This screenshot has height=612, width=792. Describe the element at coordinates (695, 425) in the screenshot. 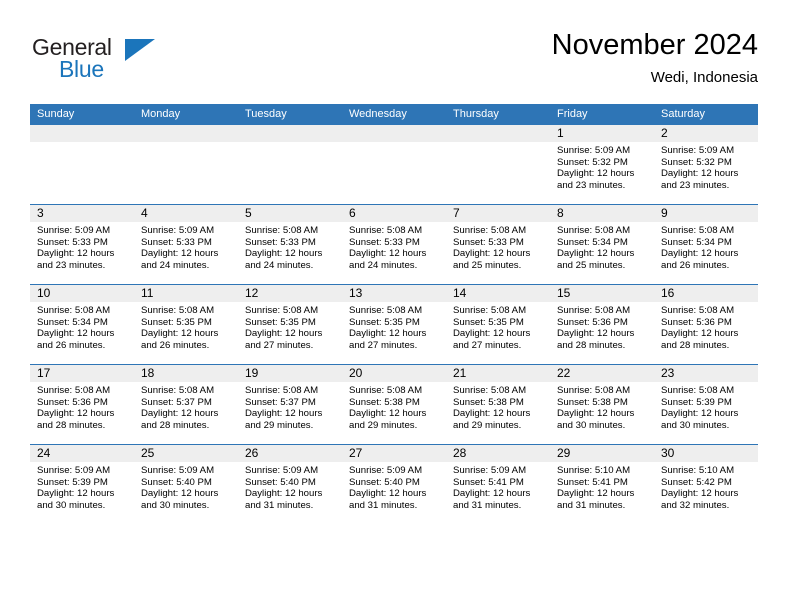

I see `day-detail-line: and 30 minutes.` at that location.